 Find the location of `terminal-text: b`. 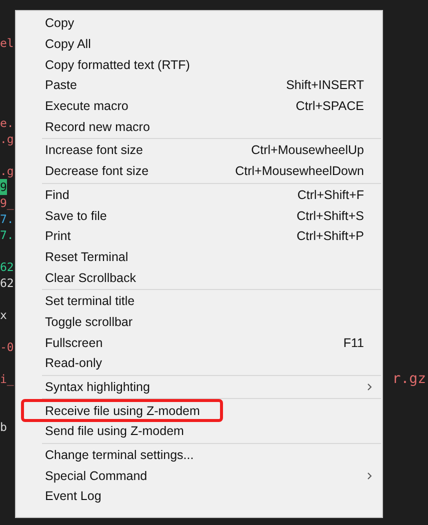

terminal-text: b is located at coordinates (3, 427).